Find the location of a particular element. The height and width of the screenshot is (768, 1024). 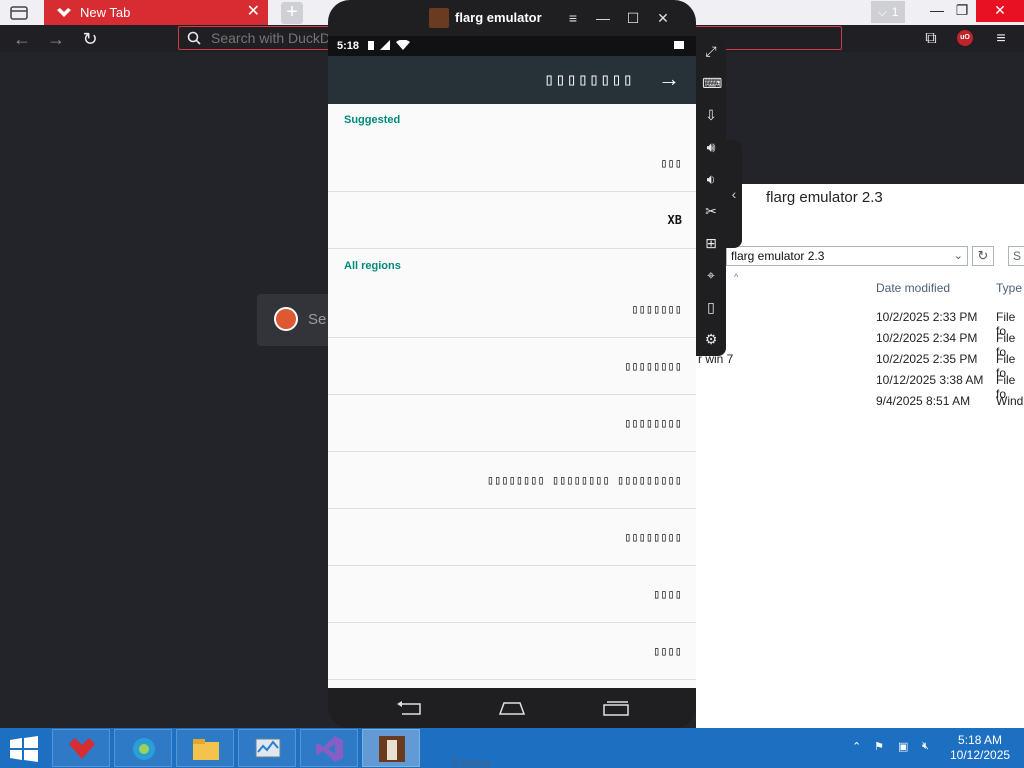

forward-arrow-icon: → is located at coordinates (669, 79).